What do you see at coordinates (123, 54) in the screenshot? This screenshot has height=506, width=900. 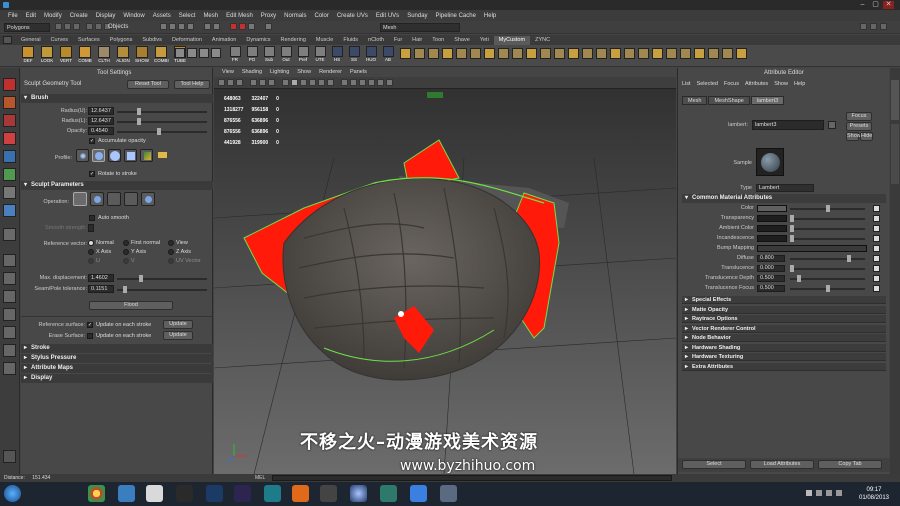 I see `shelf-button-align: ALIGN` at bounding box center [123, 54].